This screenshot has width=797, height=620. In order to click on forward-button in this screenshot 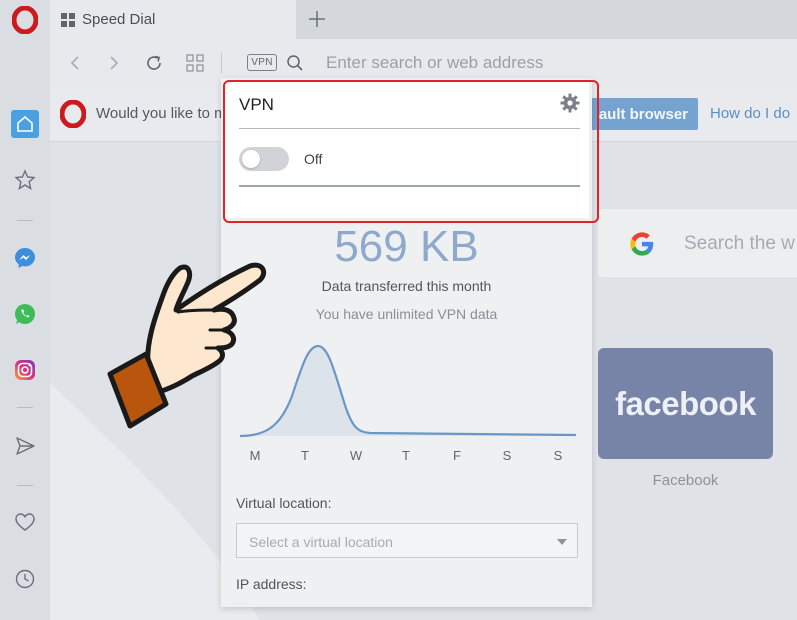, I will do `click(114, 63)`.